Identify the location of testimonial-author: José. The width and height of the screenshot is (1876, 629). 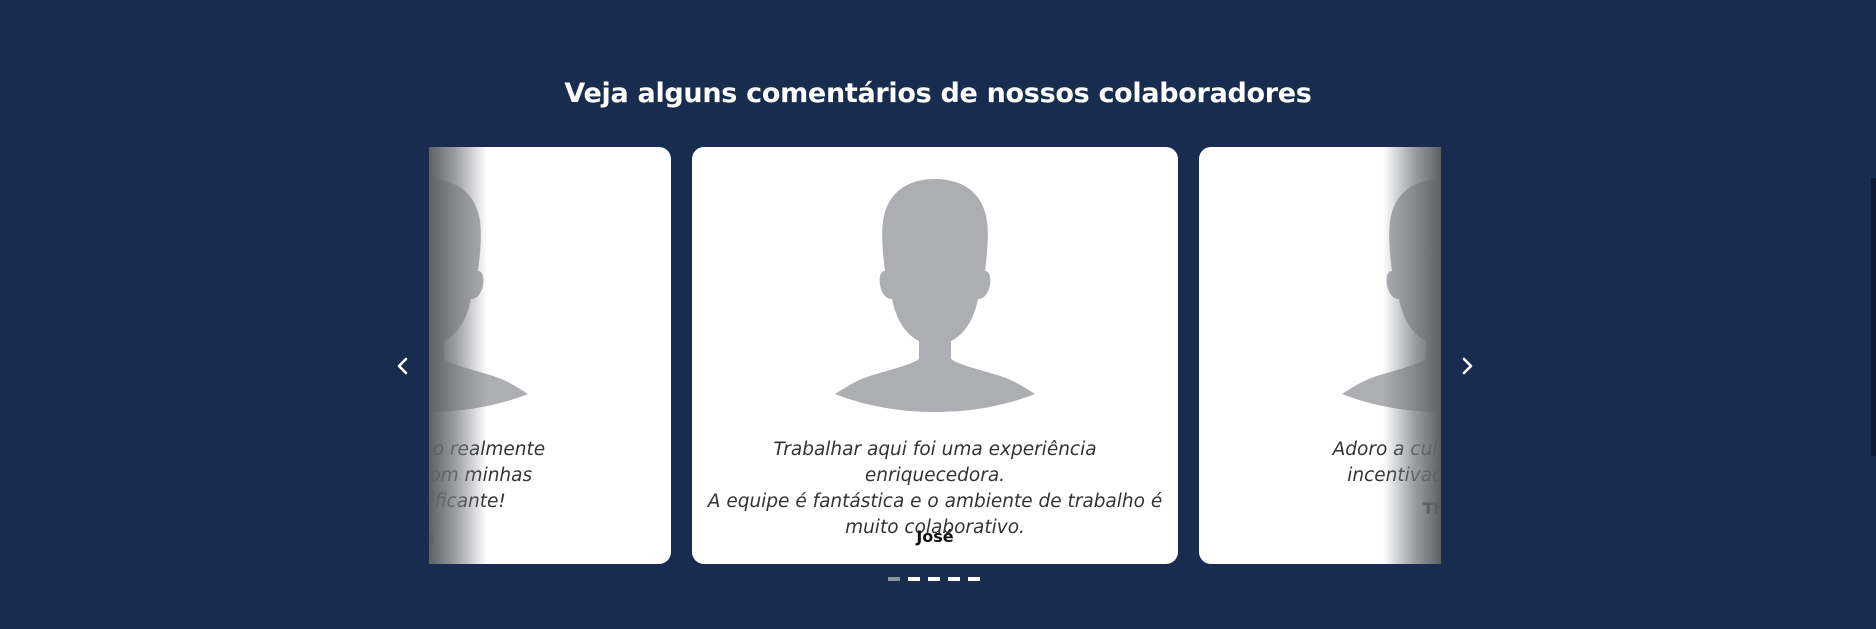
(935, 536).